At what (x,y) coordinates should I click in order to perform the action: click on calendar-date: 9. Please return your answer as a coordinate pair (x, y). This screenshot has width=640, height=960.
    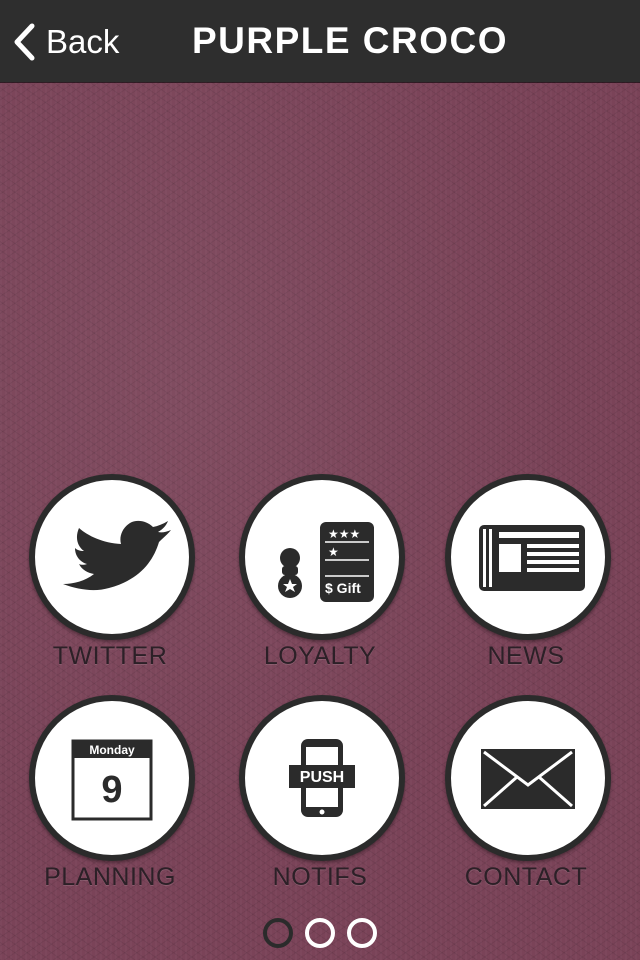
    Looking at the image, I should click on (111, 790).